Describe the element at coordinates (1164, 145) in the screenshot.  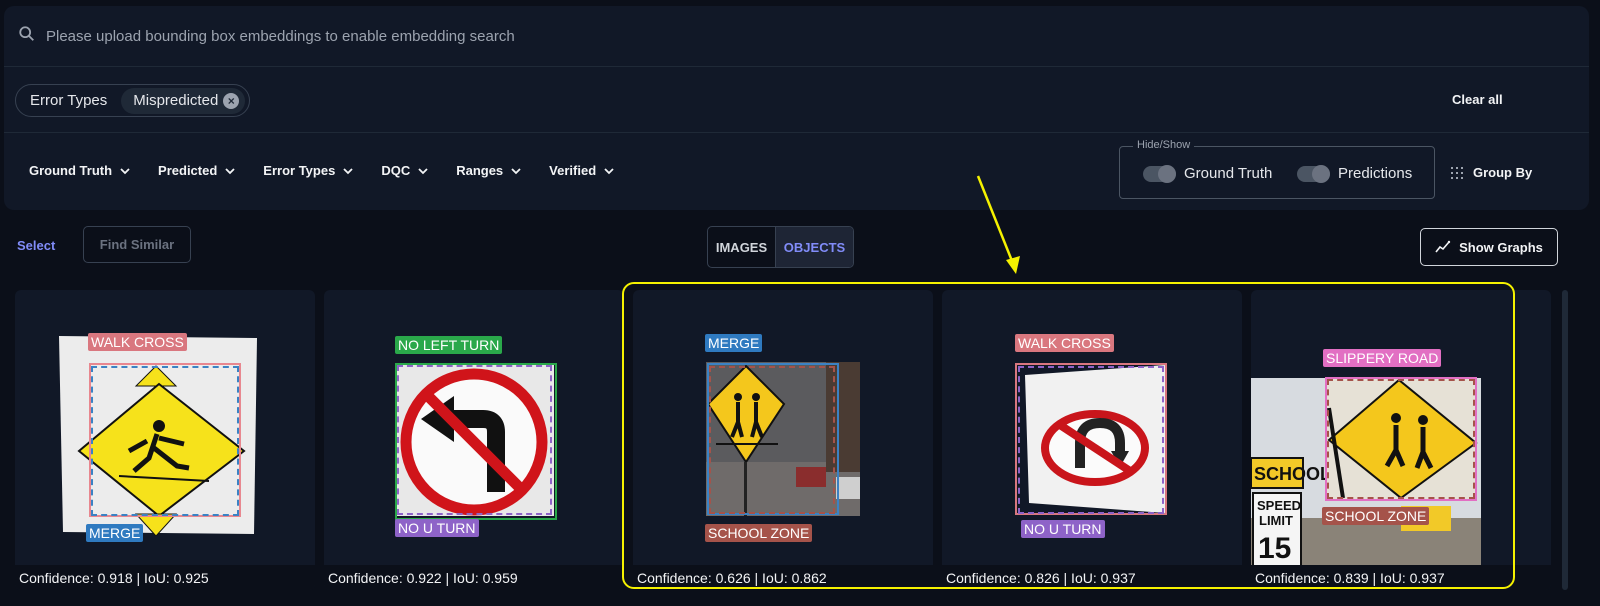
I see `hide-show-legend: Hide/Show` at that location.